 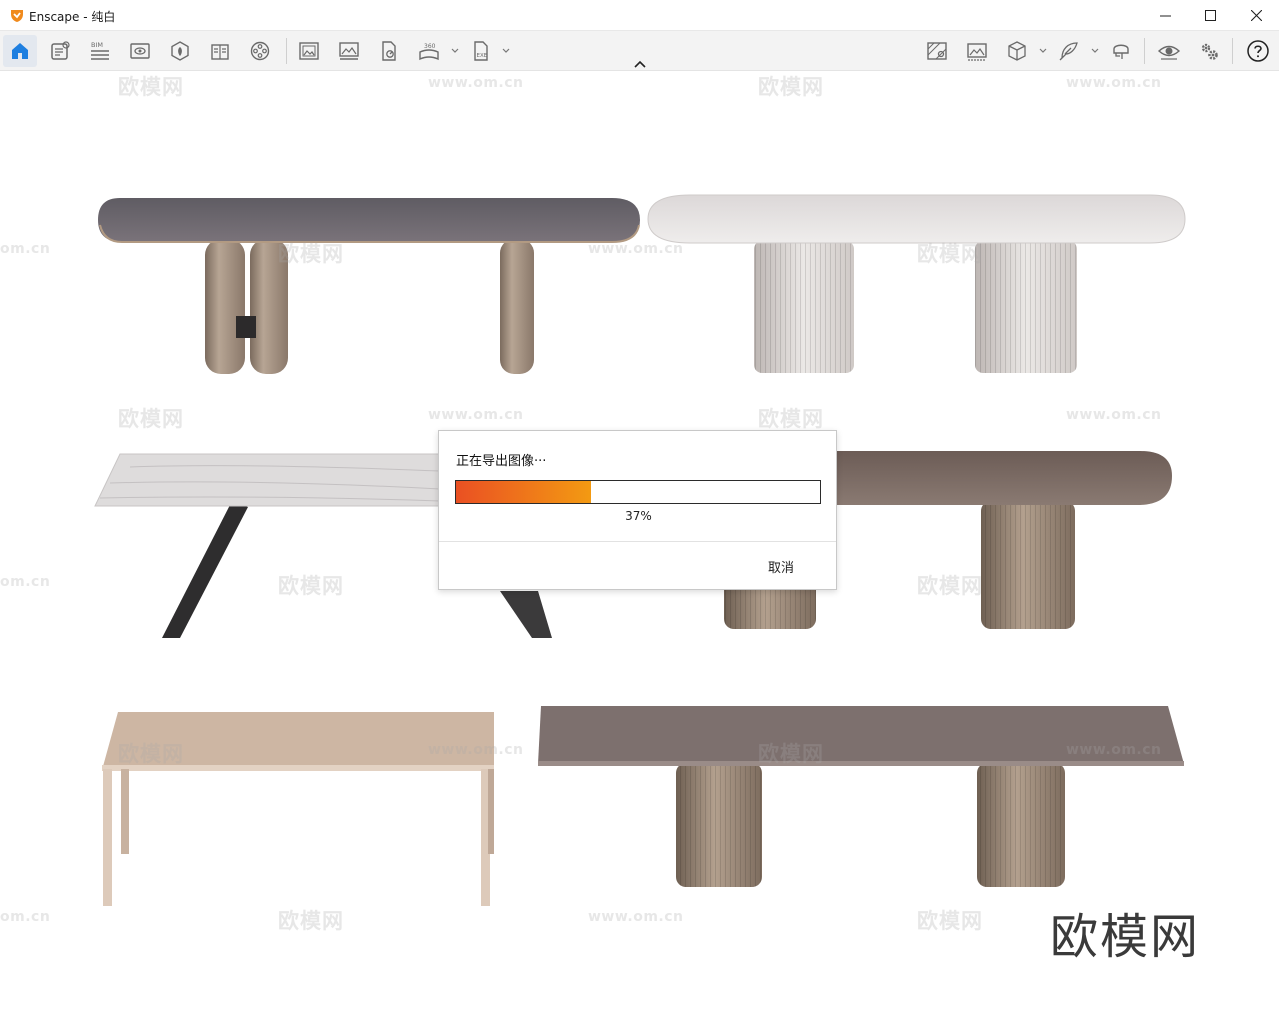 I want to click on batch-render-icon, so click(x=349, y=51).